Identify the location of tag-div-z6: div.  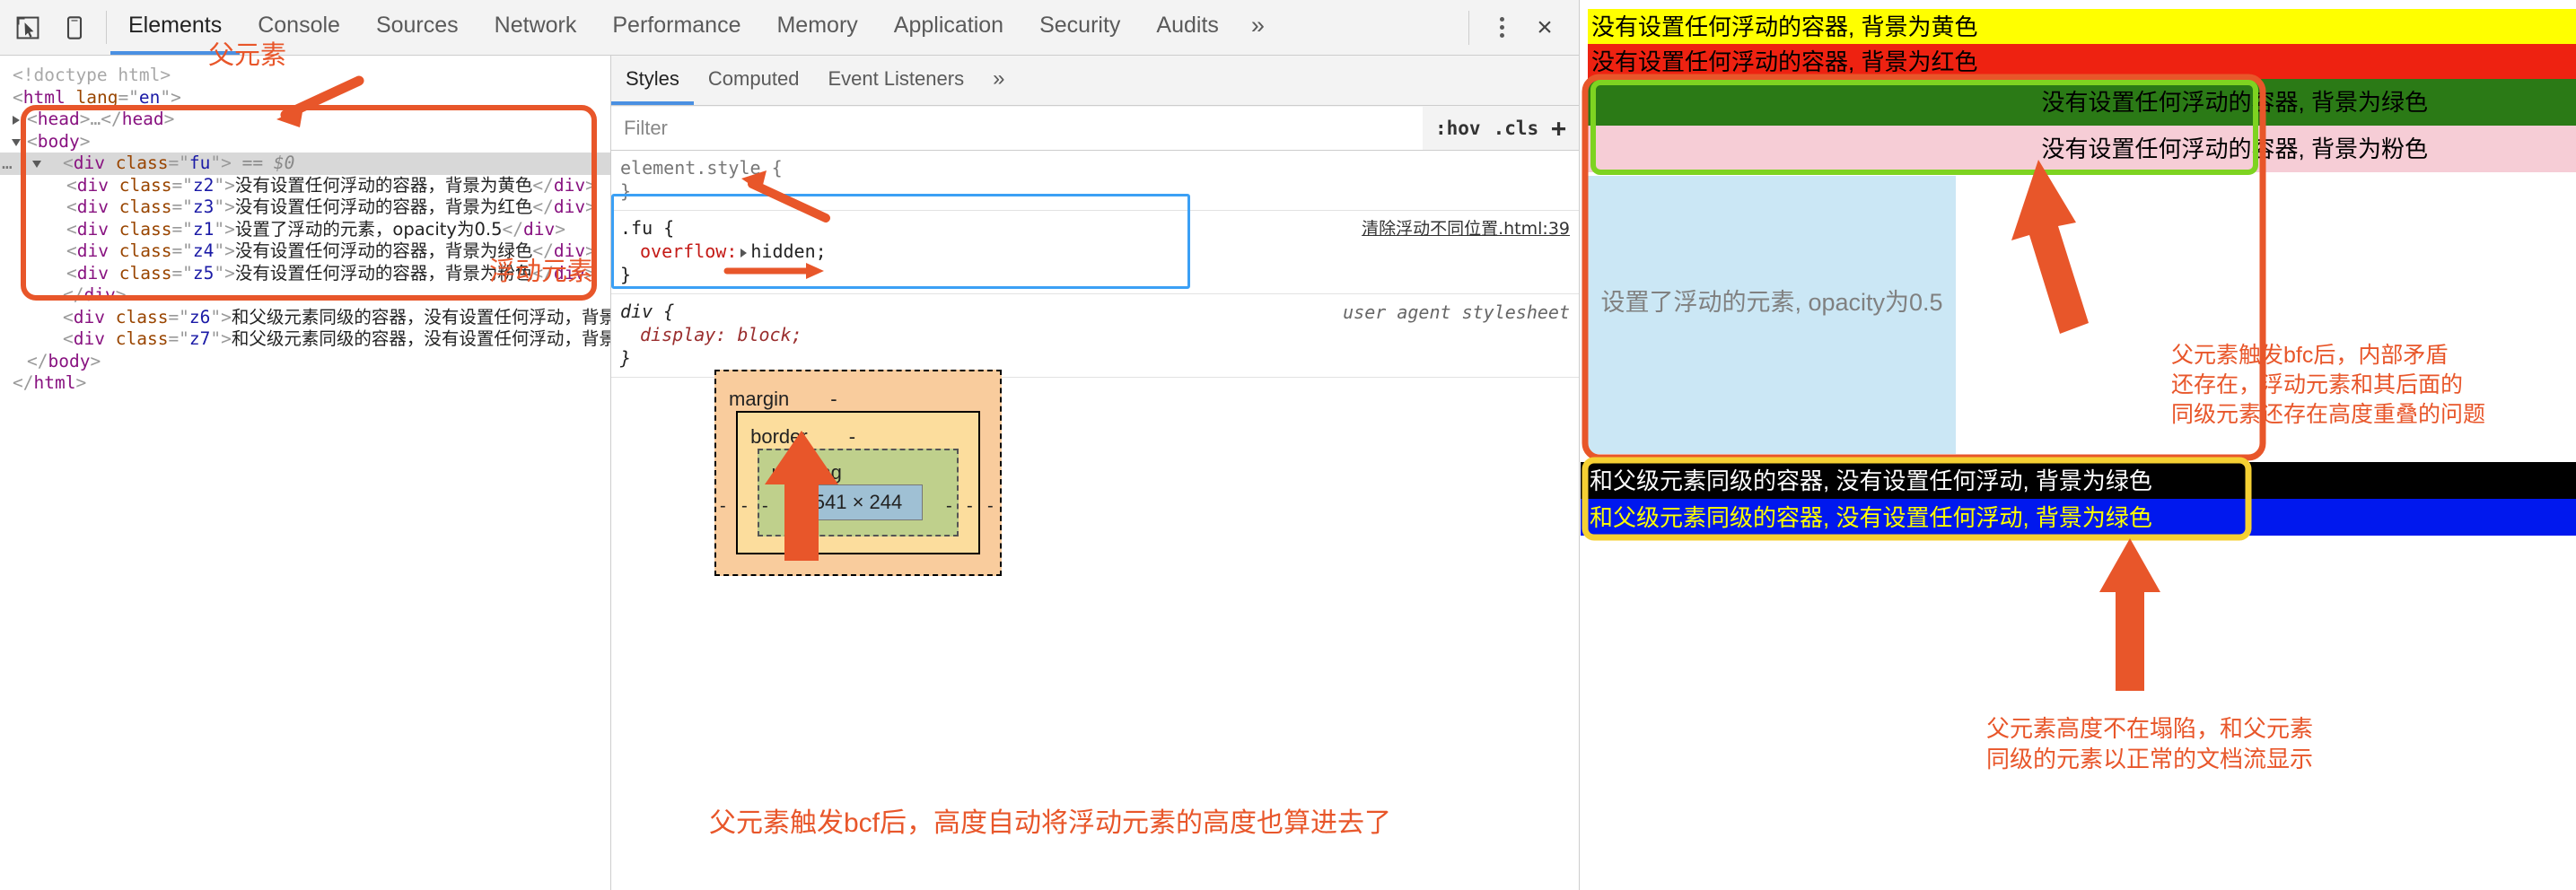
(89, 316).